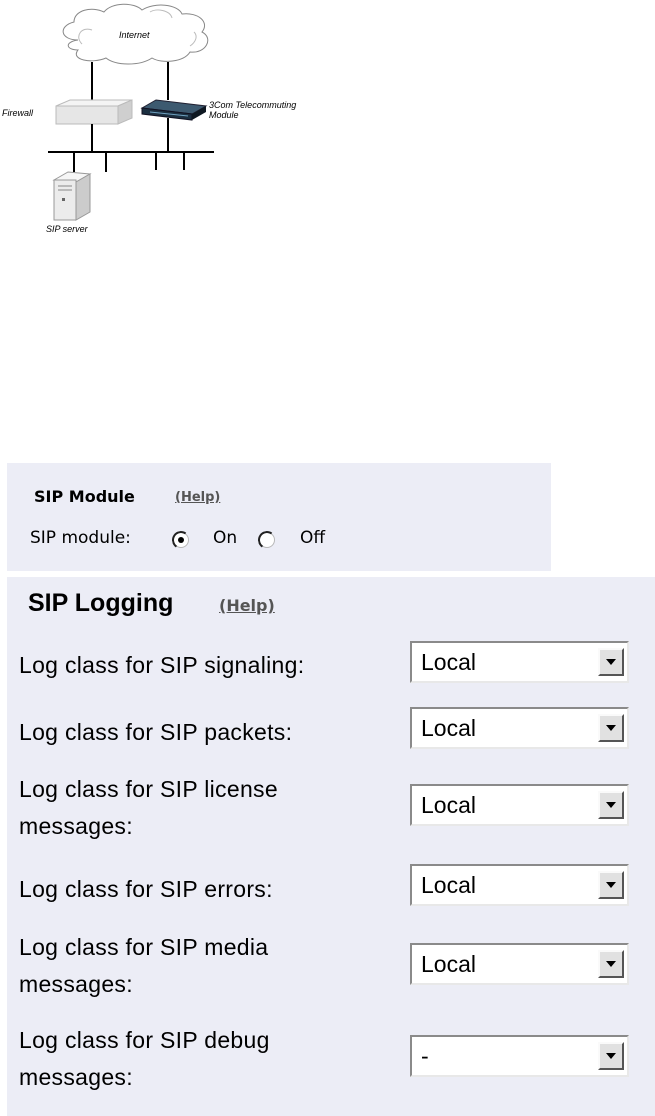 This screenshot has width=655, height=1116. I want to click on sip-logging-help-link: (Help), so click(247, 605).